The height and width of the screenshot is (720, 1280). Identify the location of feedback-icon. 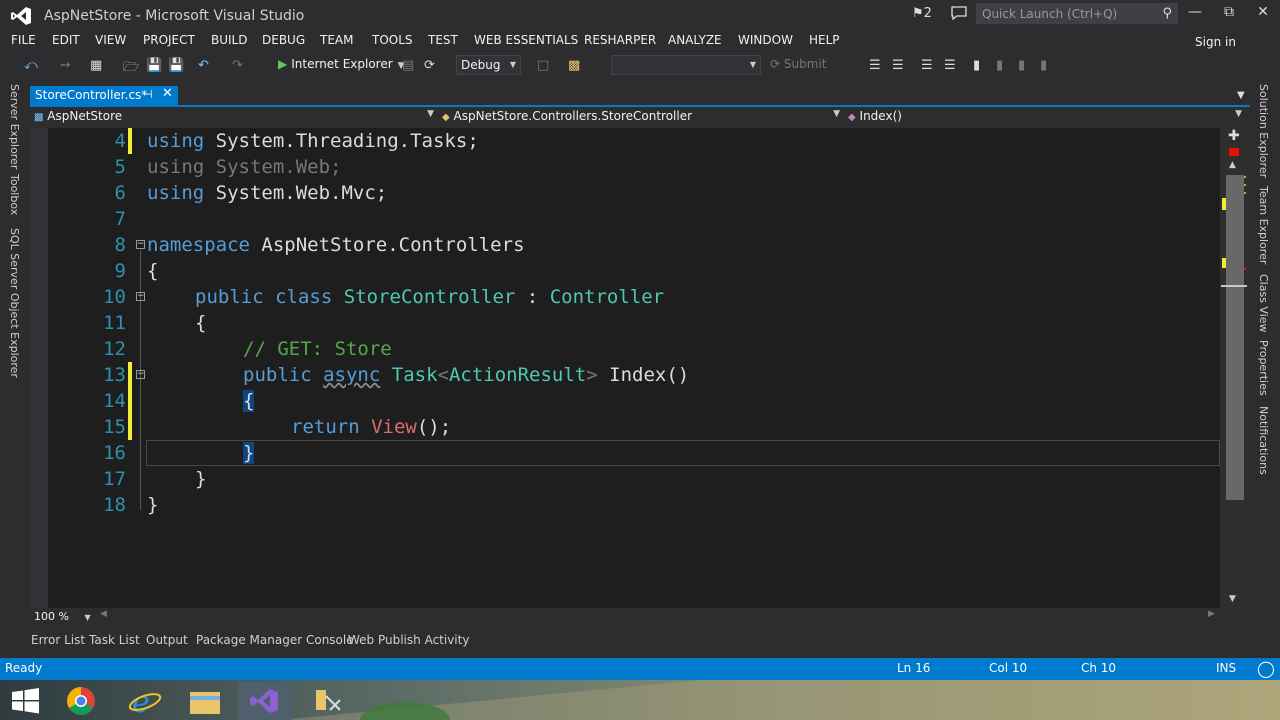
(959, 13).